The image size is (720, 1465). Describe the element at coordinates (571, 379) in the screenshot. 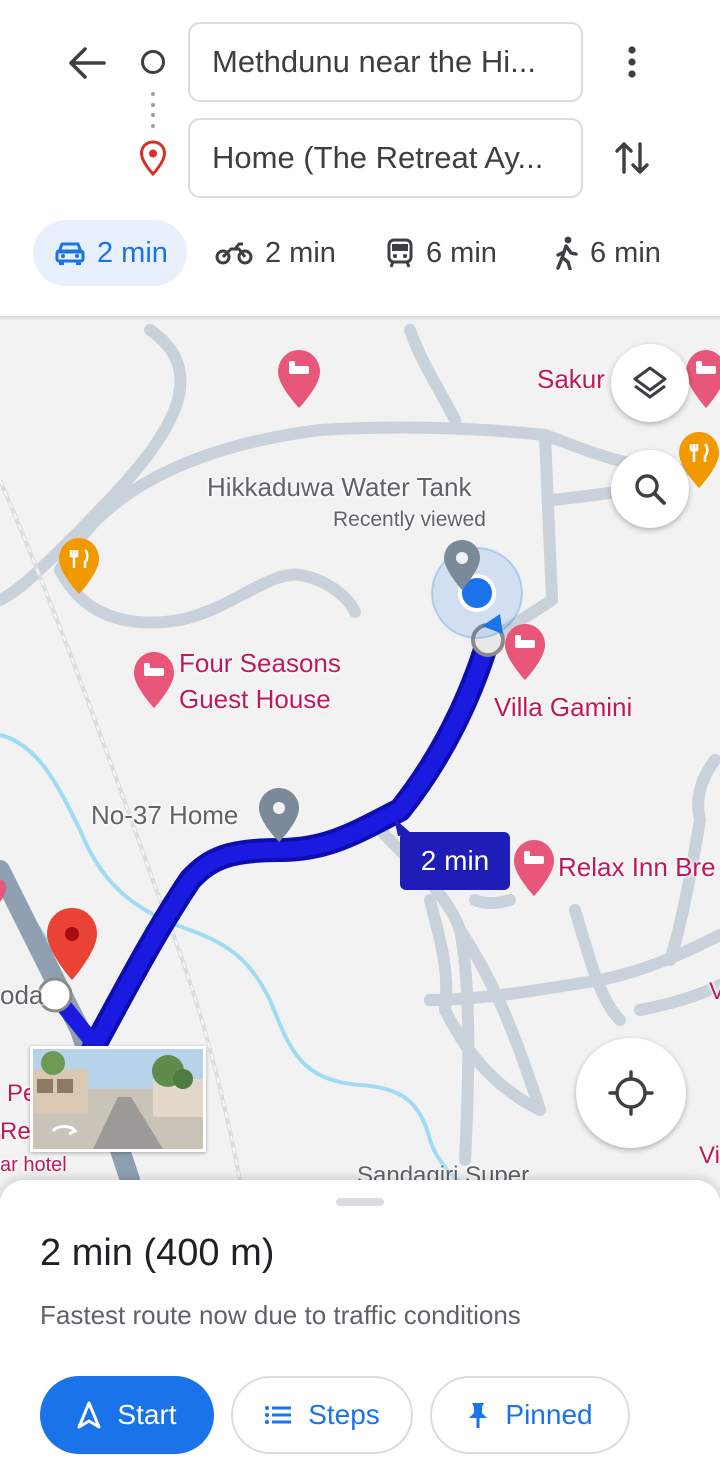

I see `place-label-sakura: Sakur` at that location.